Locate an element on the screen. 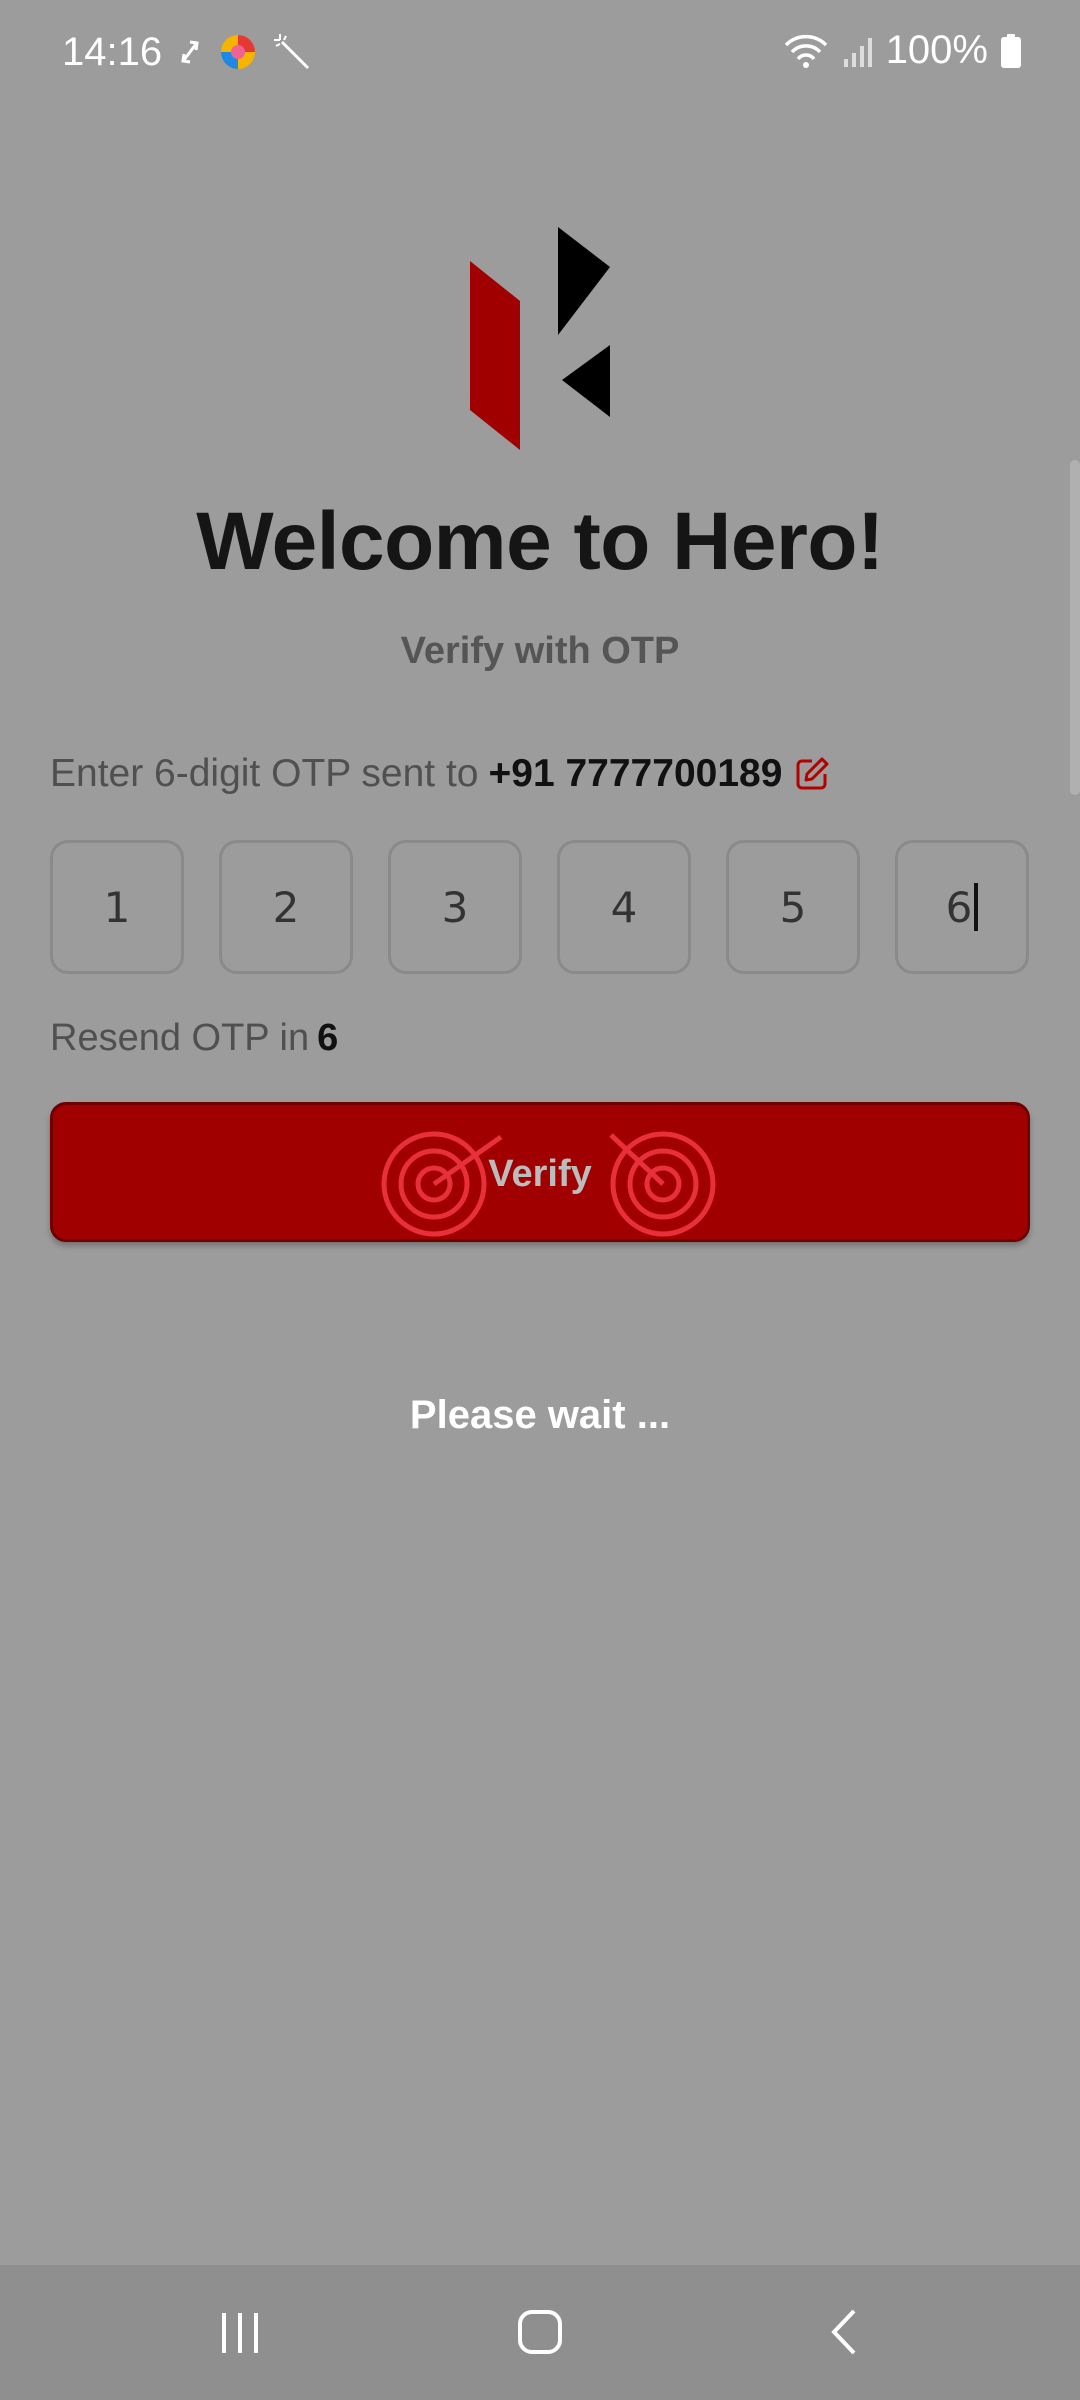 This screenshot has height=2400, width=1080. status-bar: 14:16 100% is located at coordinates (540, 55).